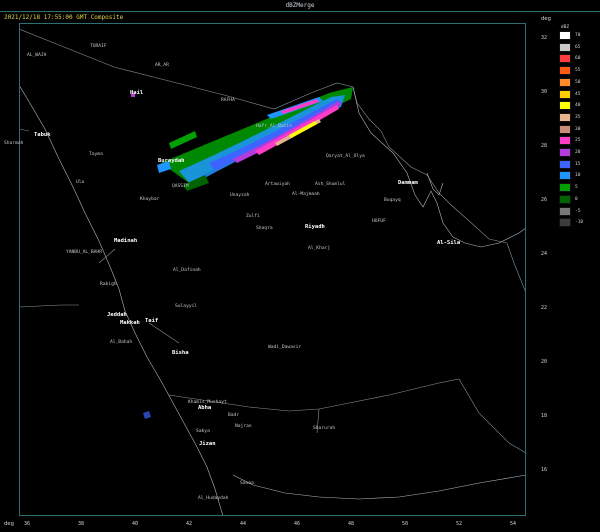 This screenshot has height=532, width=600. Describe the element at coordinates (117, 315) in the screenshot. I see `city-label: Jeddah` at that location.